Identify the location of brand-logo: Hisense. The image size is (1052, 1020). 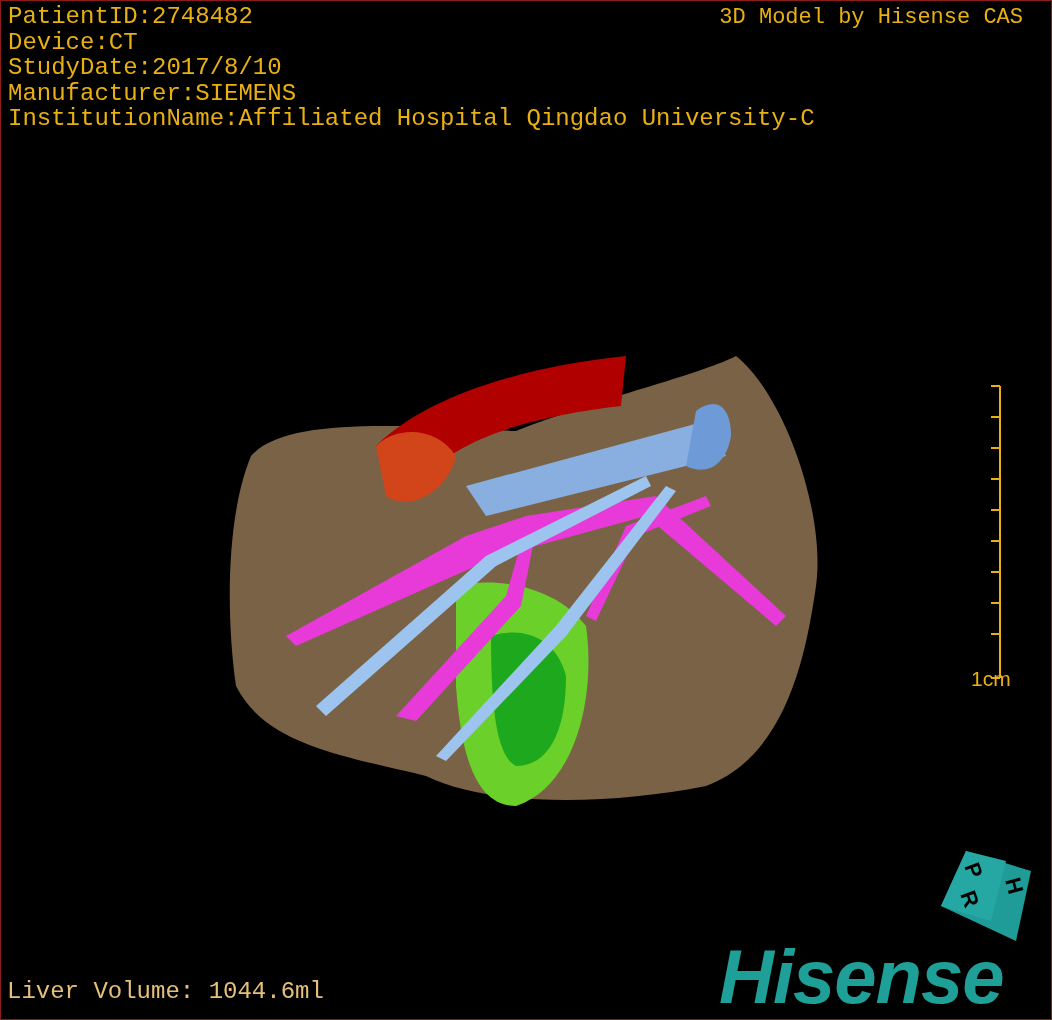
(861, 977).